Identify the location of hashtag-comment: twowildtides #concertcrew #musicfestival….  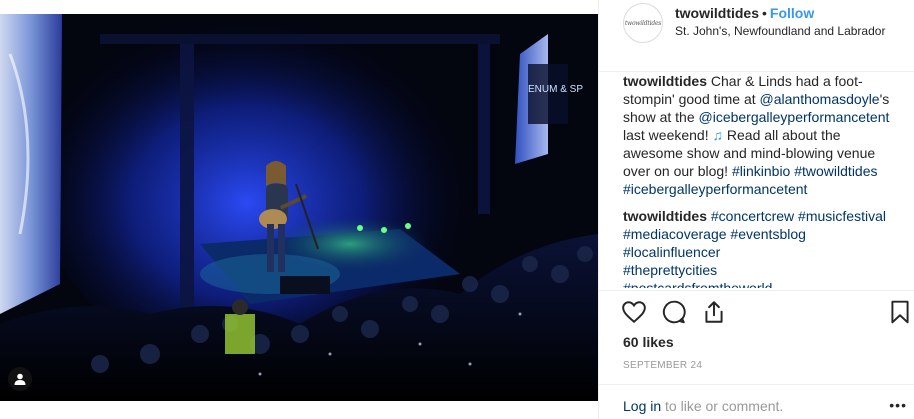
(759, 247).